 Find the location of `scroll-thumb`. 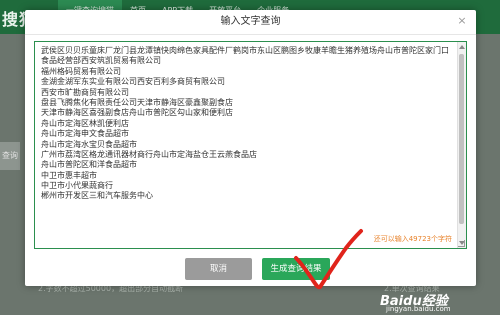

scroll-thumb is located at coordinates (461, 139).